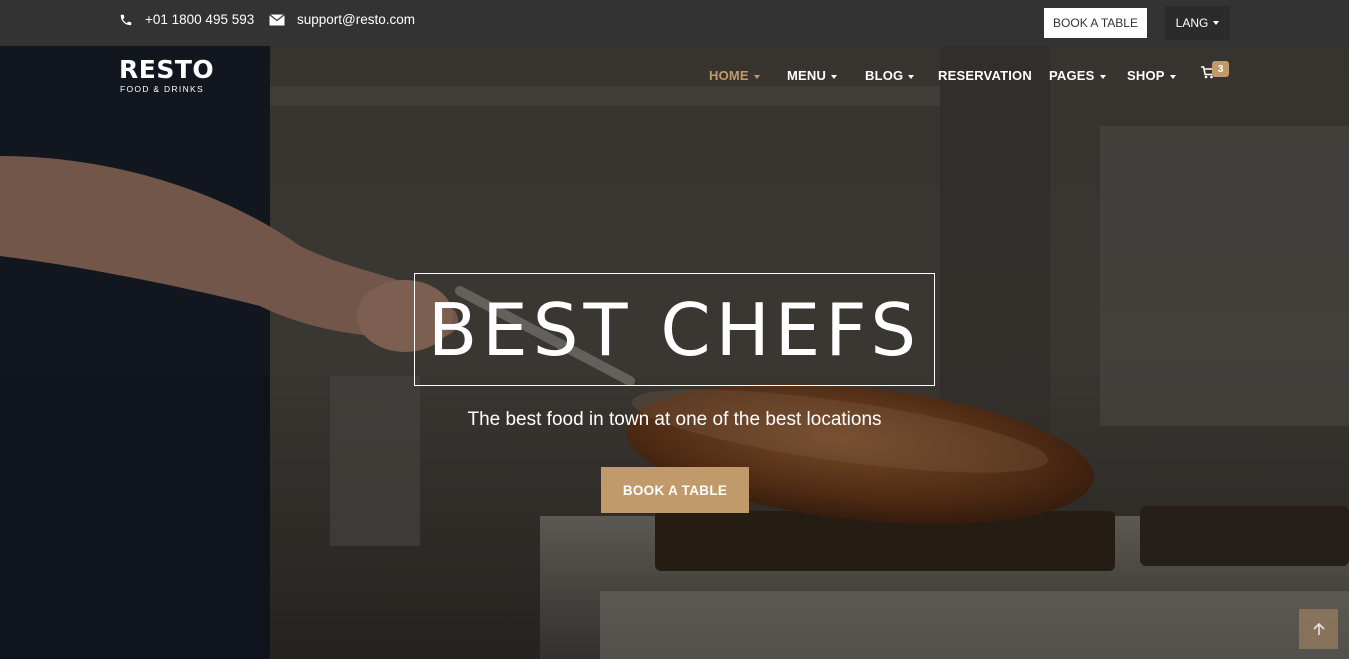 The height and width of the screenshot is (659, 1349). Describe the element at coordinates (729, 75) in the screenshot. I see `nav-item-label: HOME` at that location.